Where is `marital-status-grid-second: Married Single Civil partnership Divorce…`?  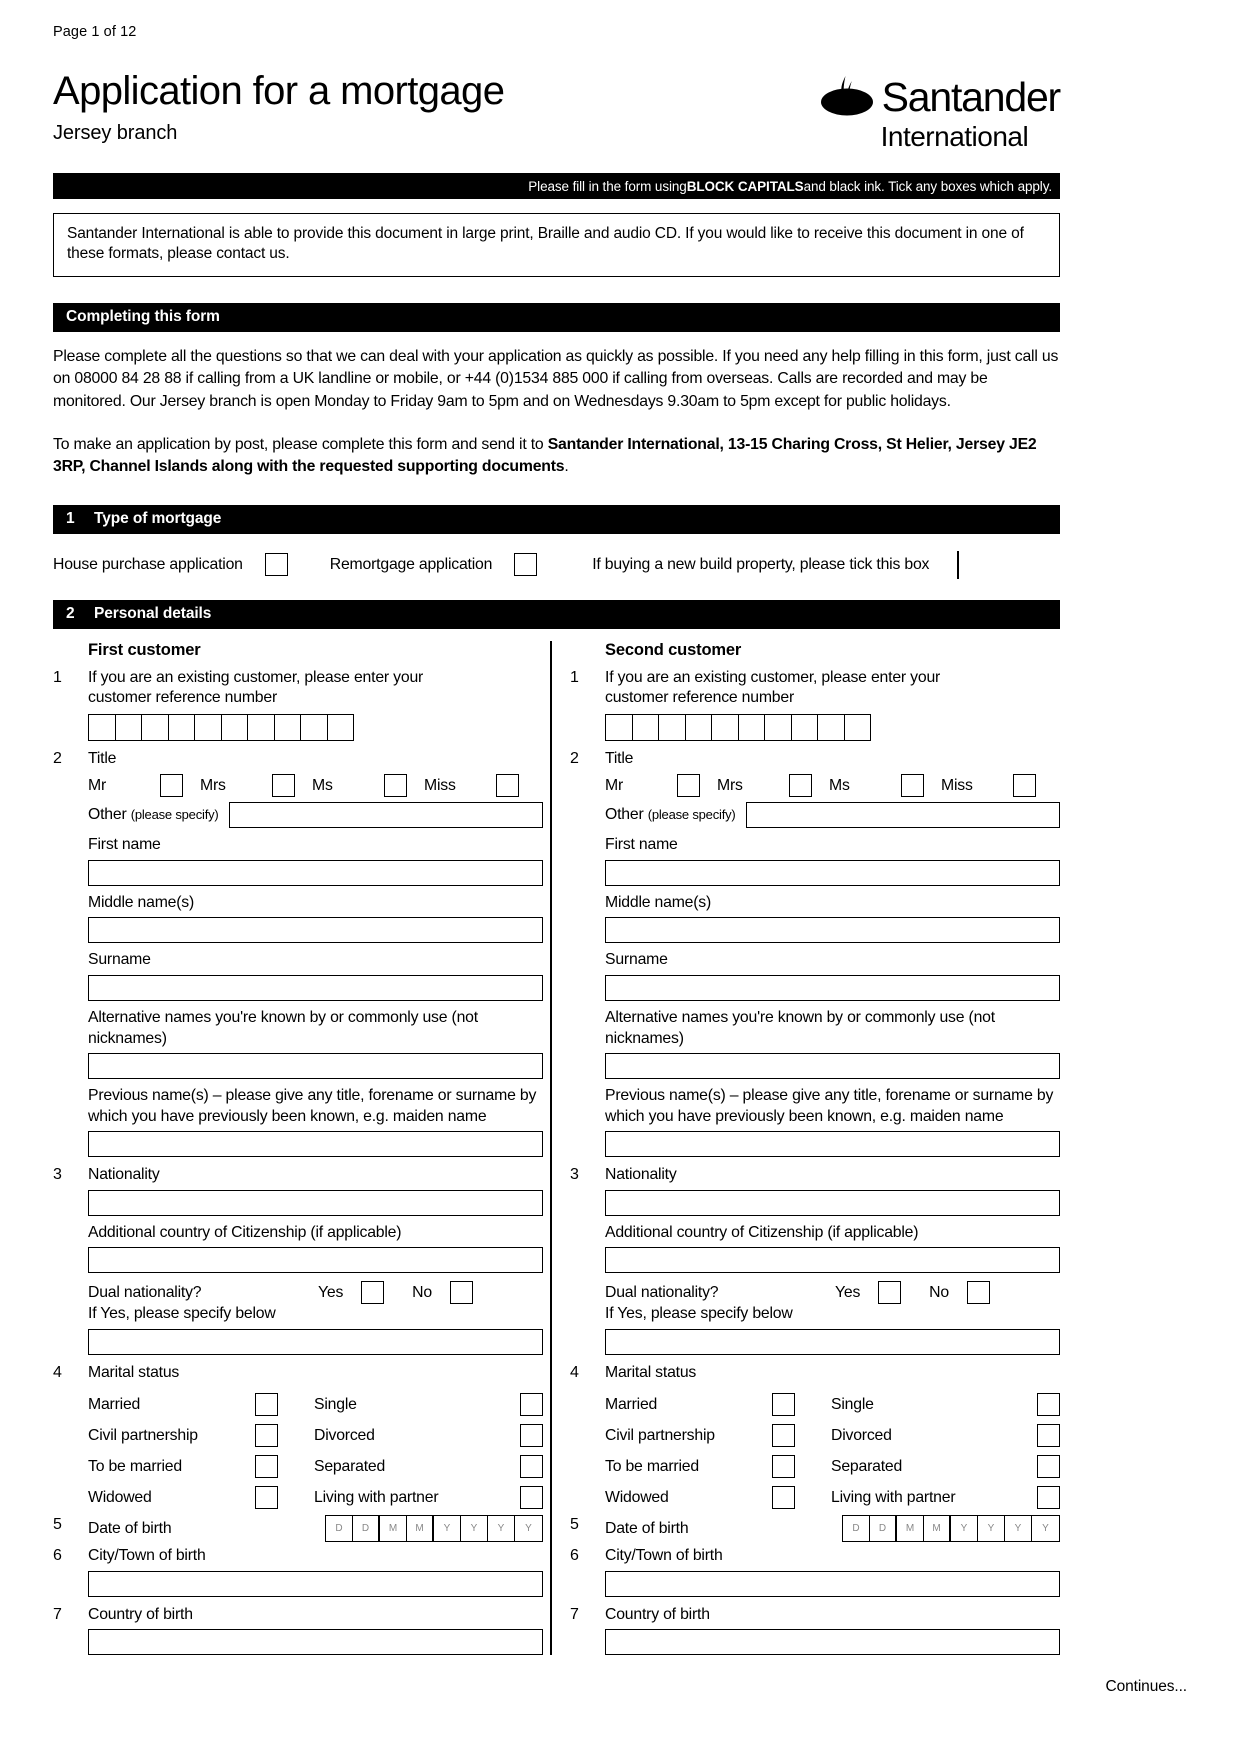
marital-status-grid-second: Married Single Civil partnership Divorce… is located at coordinates (832, 1451).